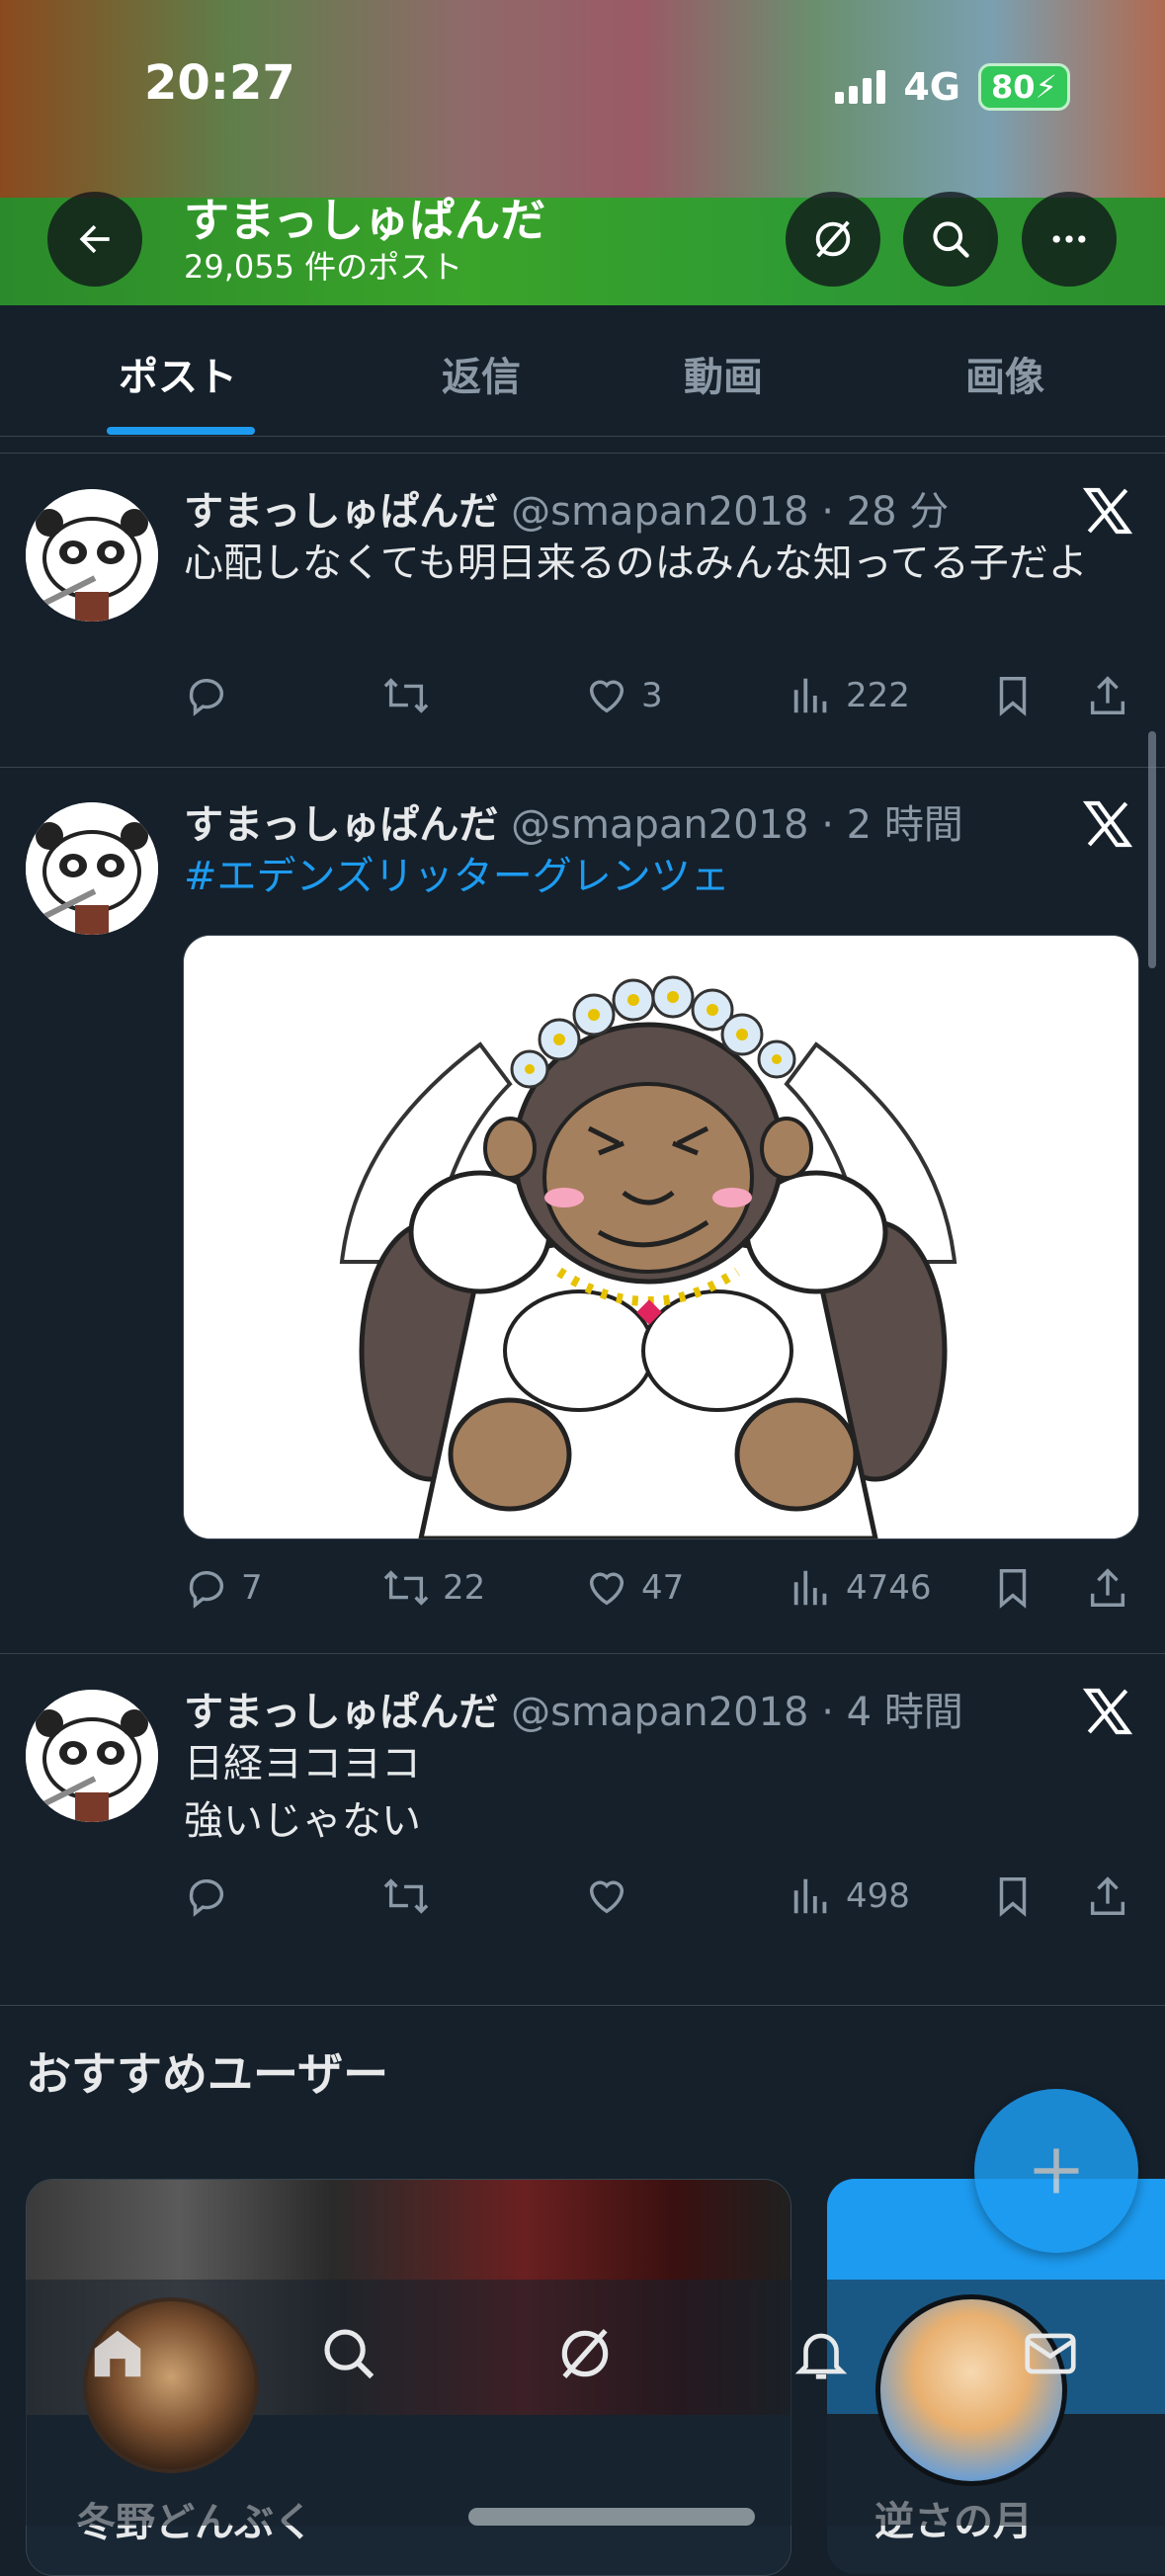 This screenshot has height=2576, width=1165. I want to click on back-button, so click(94, 239).